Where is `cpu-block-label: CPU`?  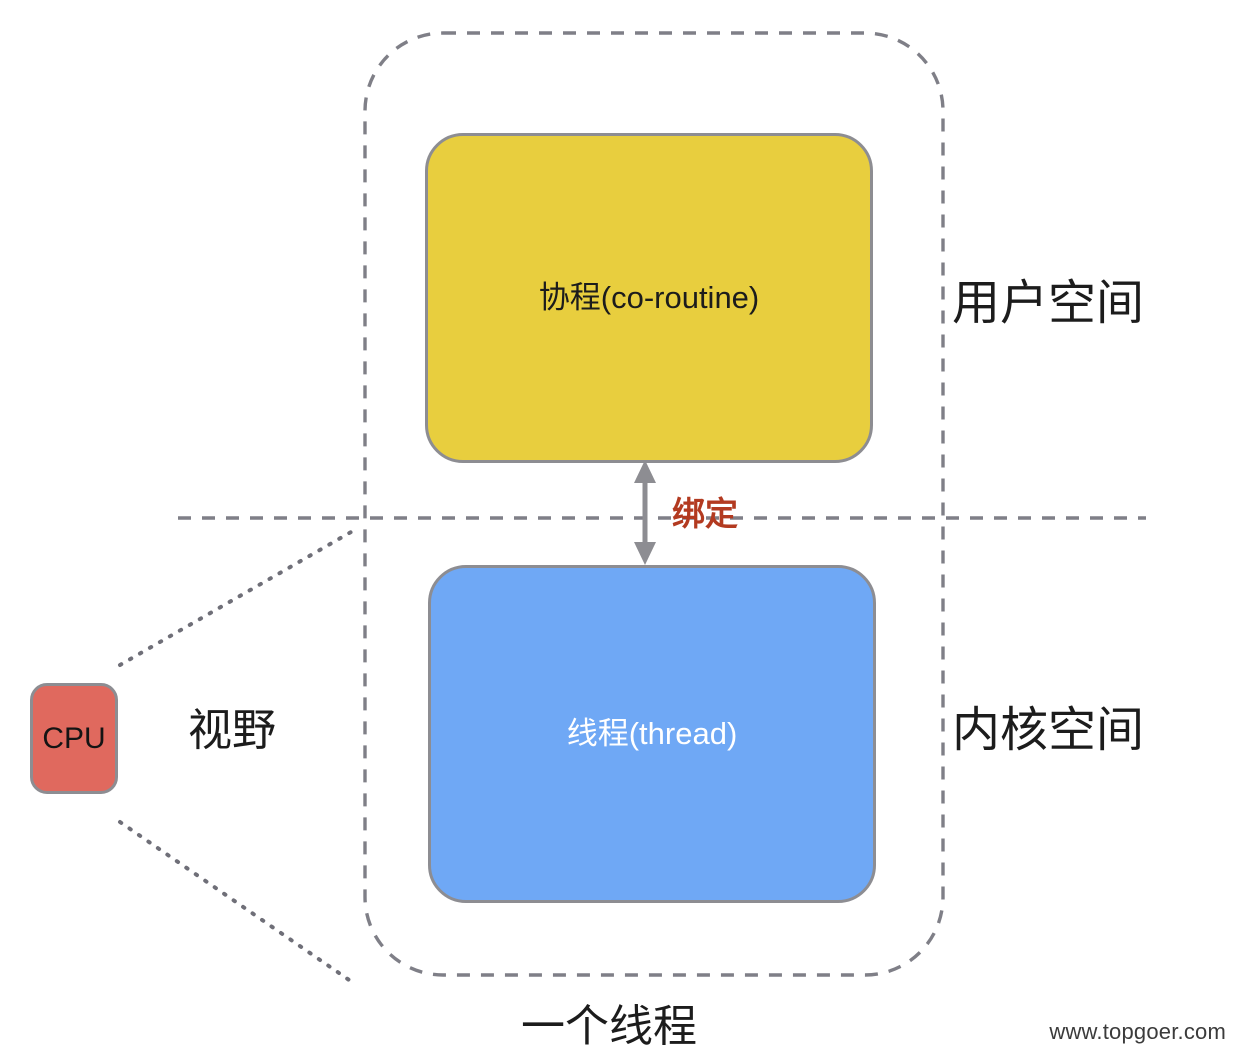 cpu-block-label: CPU is located at coordinates (74, 738).